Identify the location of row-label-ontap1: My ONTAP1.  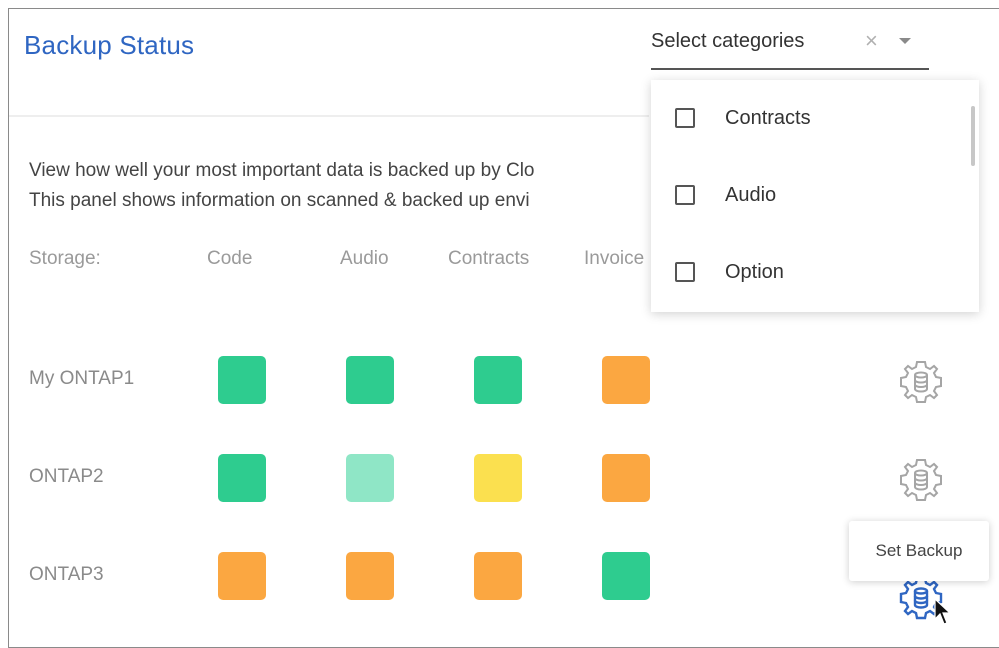
(82, 378).